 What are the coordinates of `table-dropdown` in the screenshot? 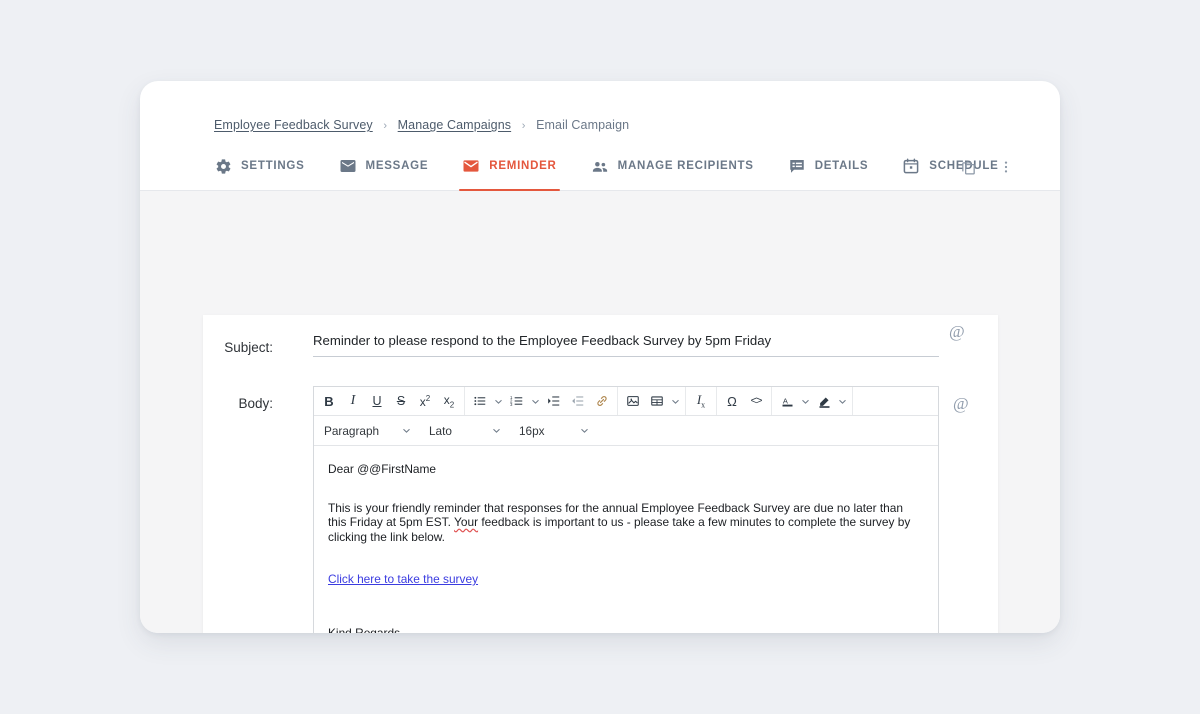 It's located at (675, 401).